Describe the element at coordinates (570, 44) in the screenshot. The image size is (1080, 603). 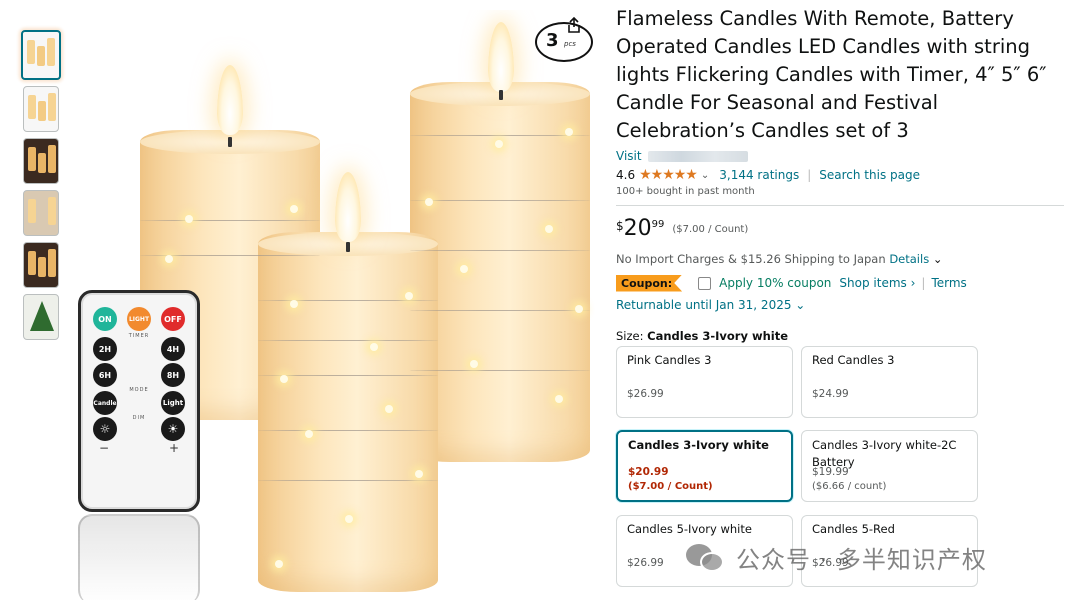
I see `badge-label: pcs` at that location.